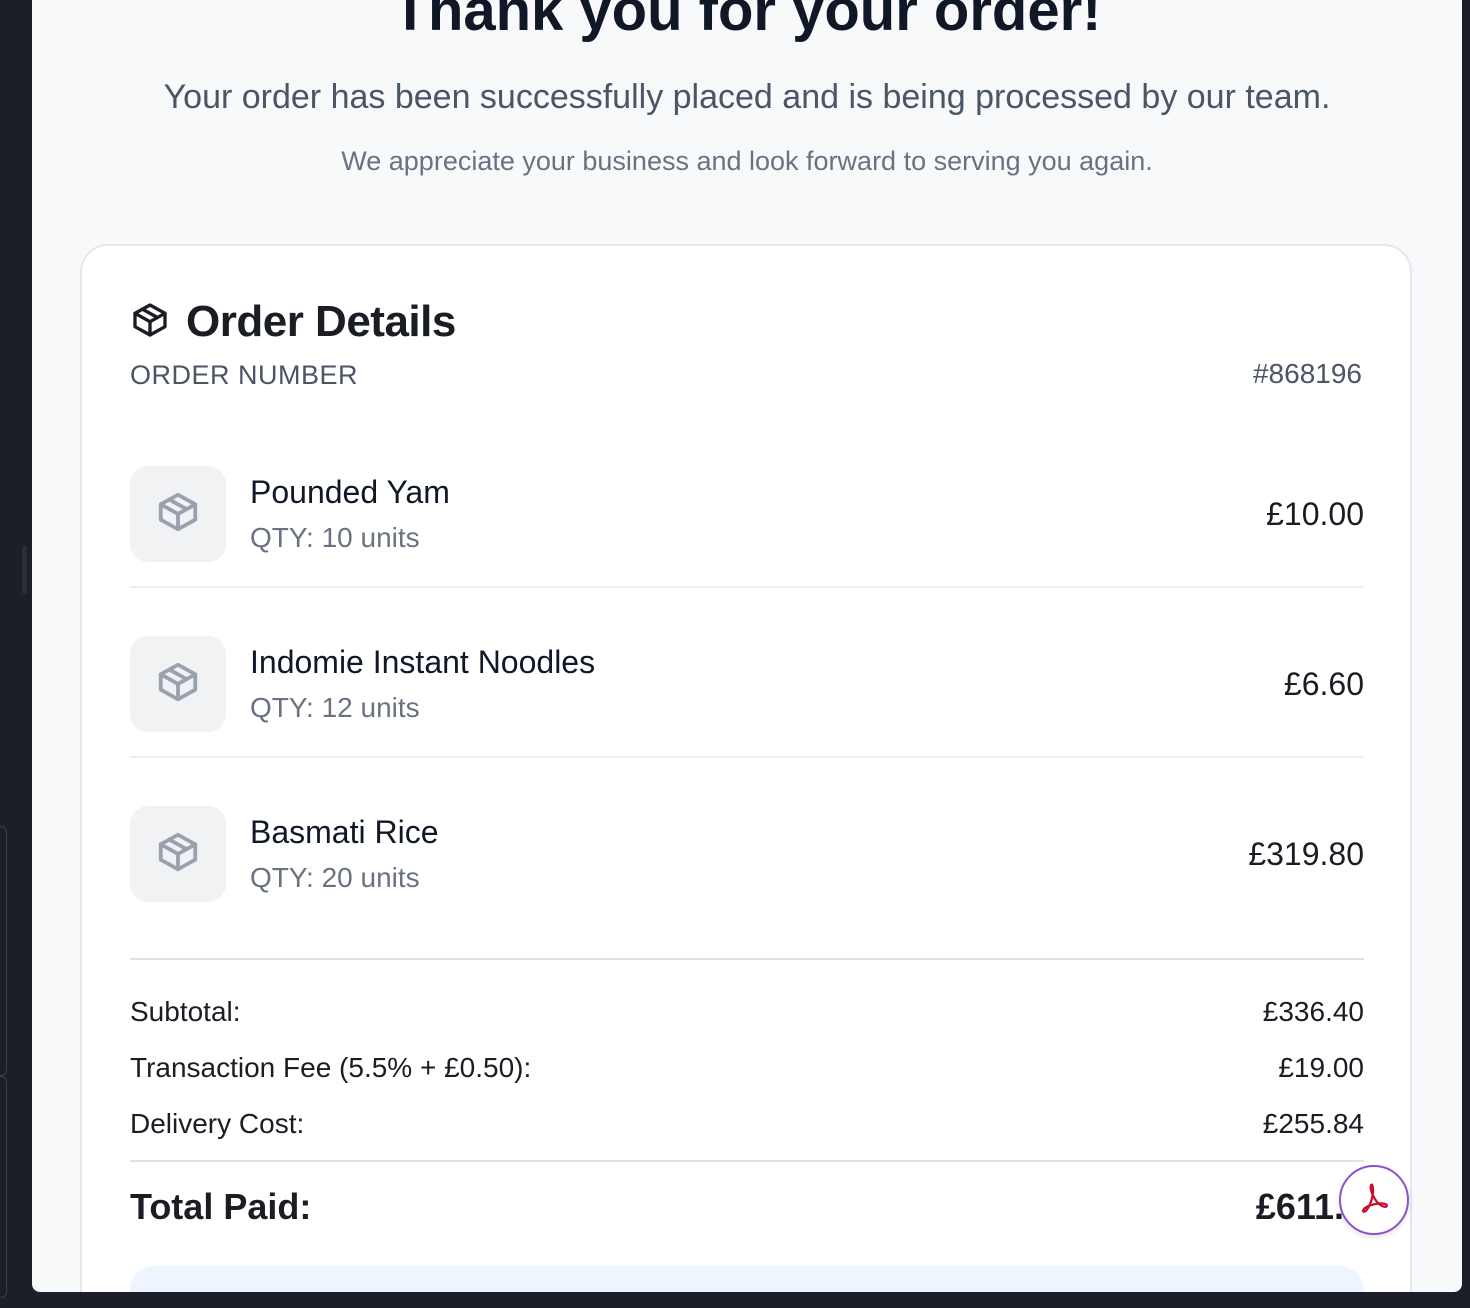 Image resolution: width=1470 pixels, height=1308 pixels. I want to click on order-item: Pounded Yam QTY: 10 units £10.00, so click(747, 514).